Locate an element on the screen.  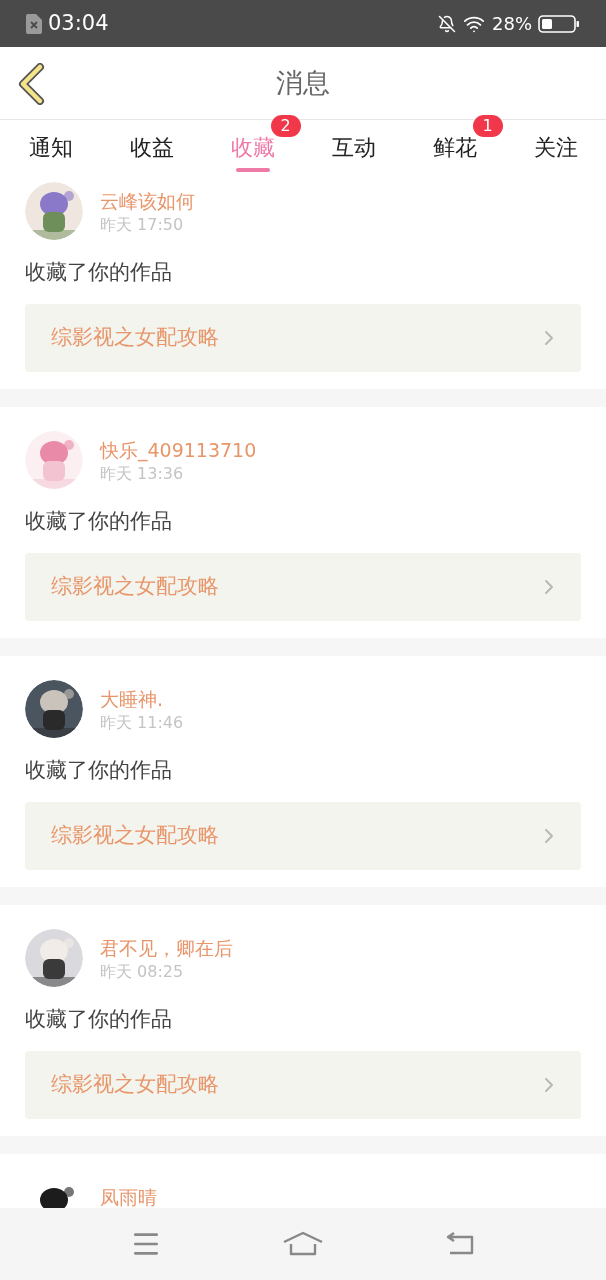
tab: 通知 is located at coordinates (50, 147).